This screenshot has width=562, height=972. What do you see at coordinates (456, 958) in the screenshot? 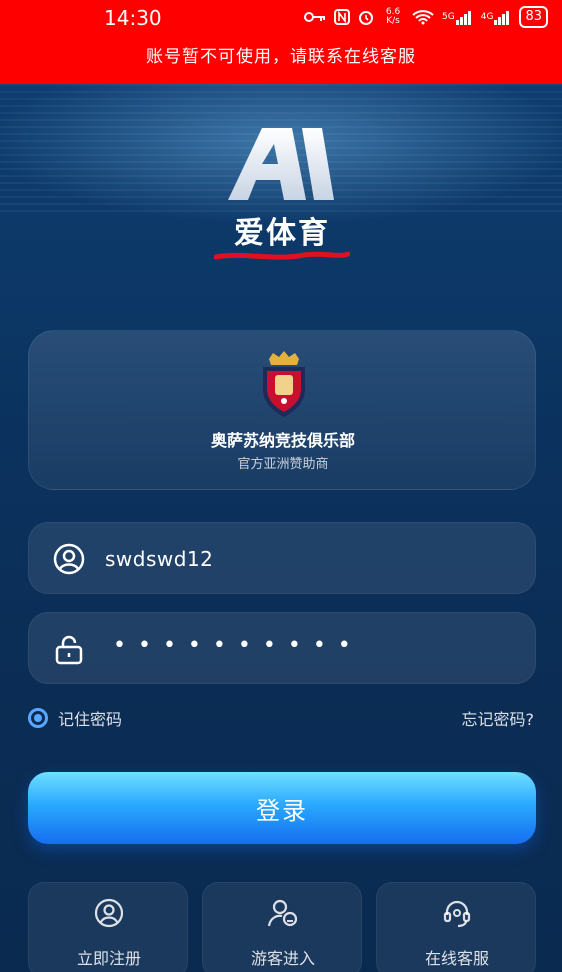
I see `online-support-label: 在线客服` at bounding box center [456, 958].